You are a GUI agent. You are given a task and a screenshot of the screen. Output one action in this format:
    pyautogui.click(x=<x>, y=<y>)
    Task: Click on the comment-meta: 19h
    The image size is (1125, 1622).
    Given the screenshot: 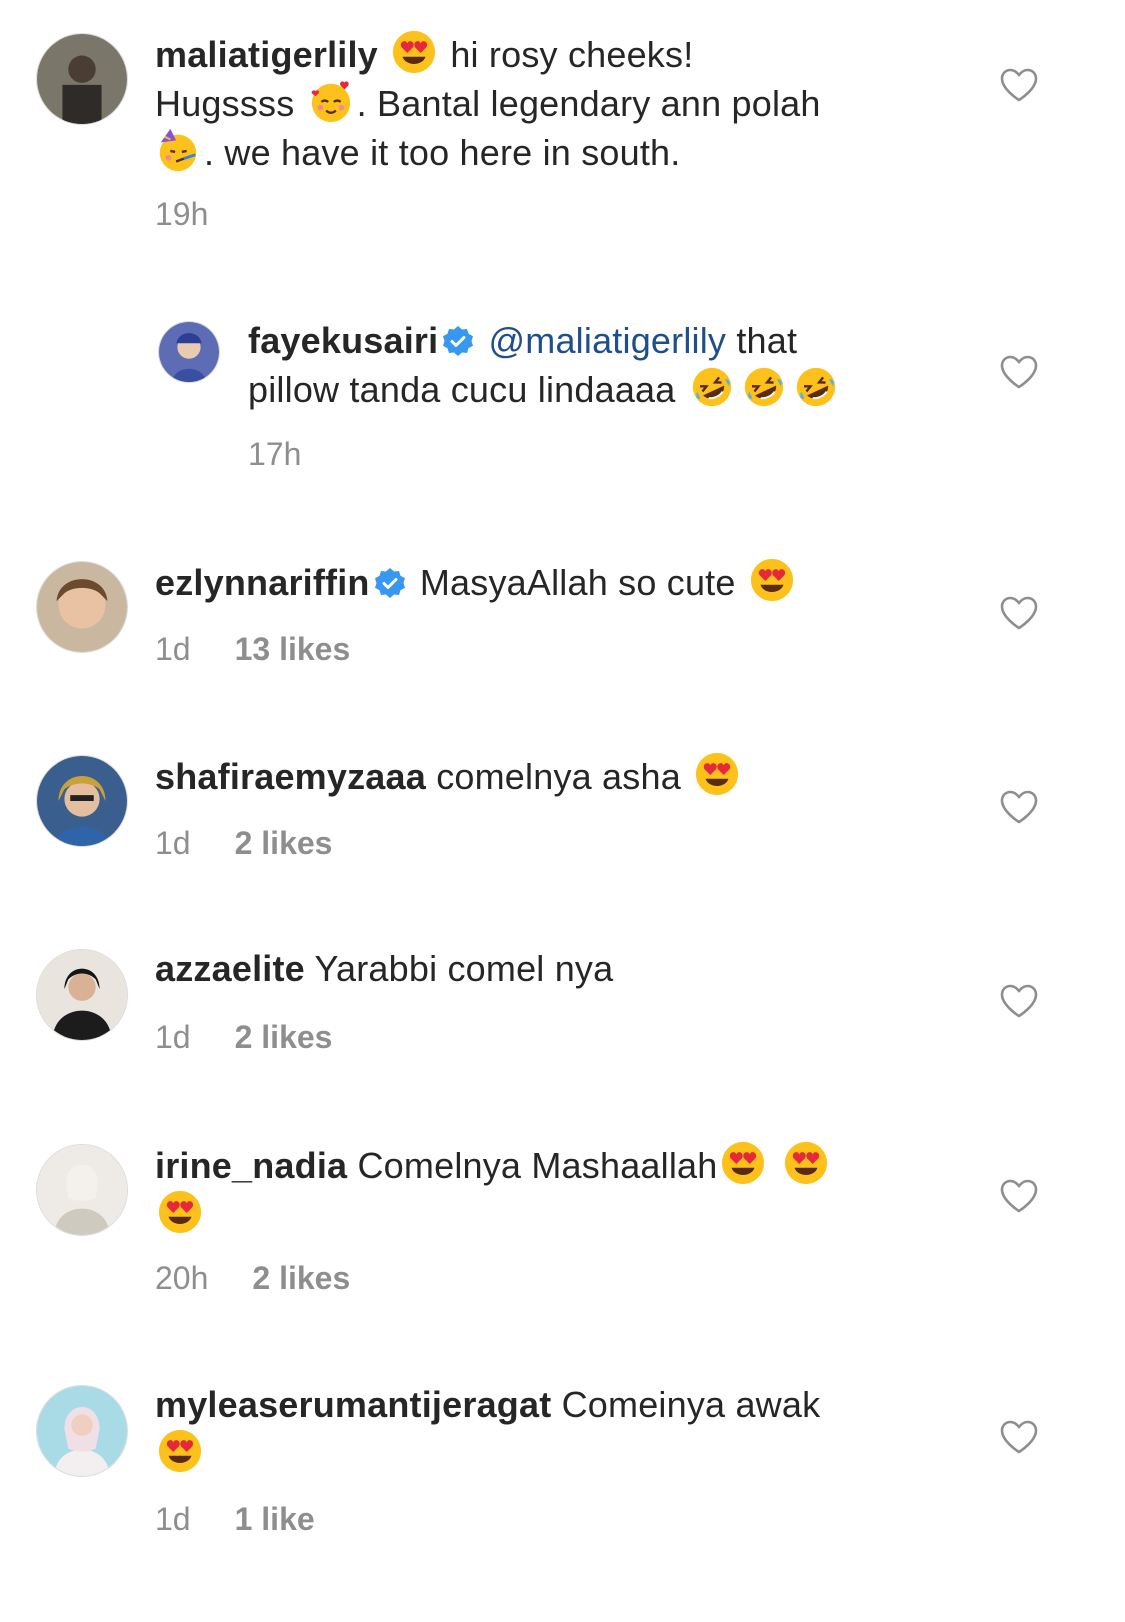 What is the action you would take?
    pyautogui.click(x=181, y=214)
    